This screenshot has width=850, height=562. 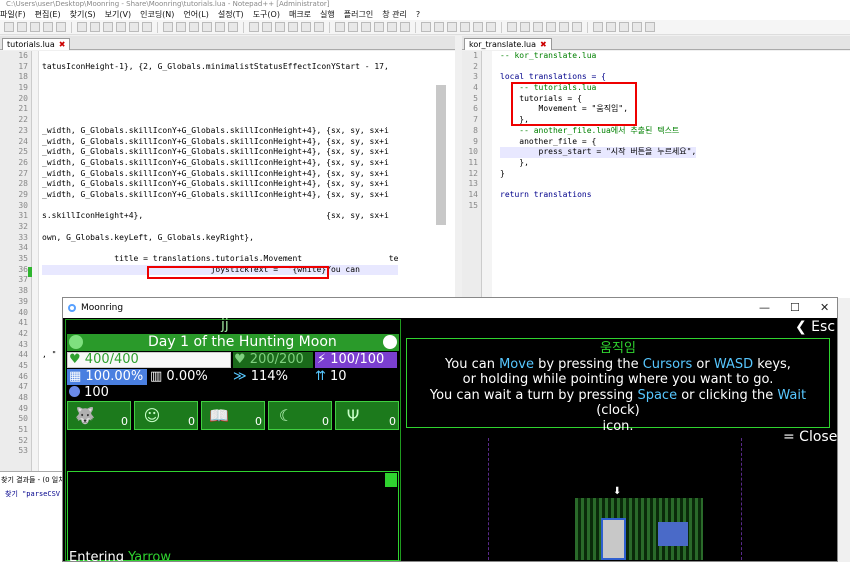 I want to click on menu-item: 찾기(S), so click(x=83, y=14).